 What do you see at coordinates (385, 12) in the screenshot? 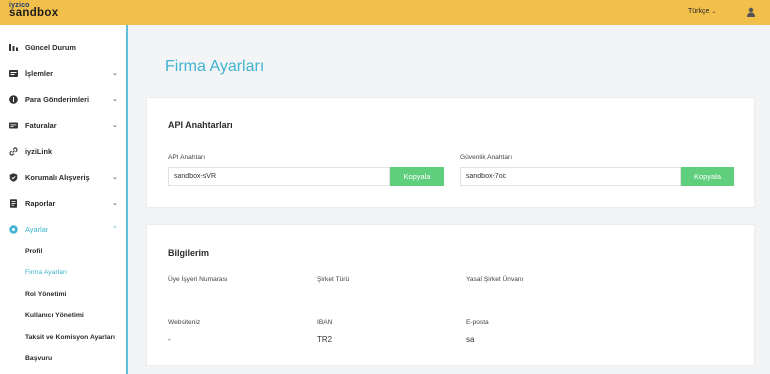
I see `top-bar: iyzico sandbox Türkçe ⌄` at bounding box center [385, 12].